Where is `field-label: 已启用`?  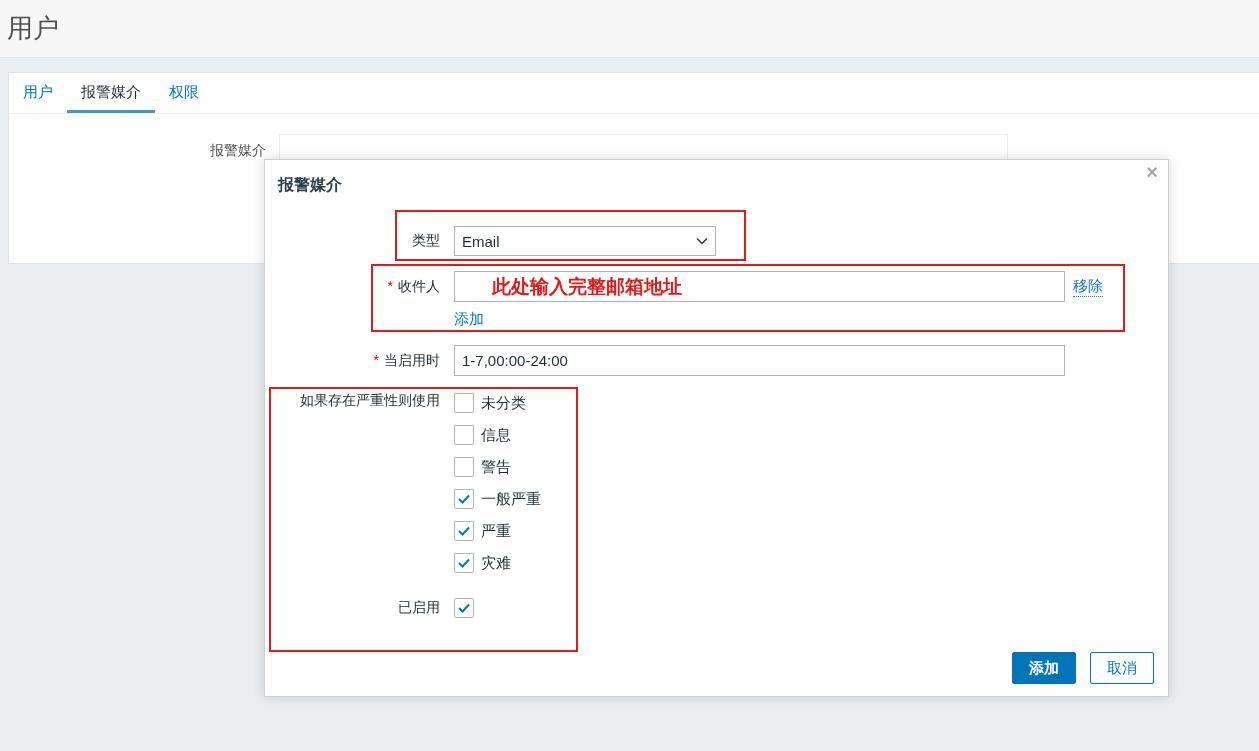 field-label: 已启用 is located at coordinates (419, 607).